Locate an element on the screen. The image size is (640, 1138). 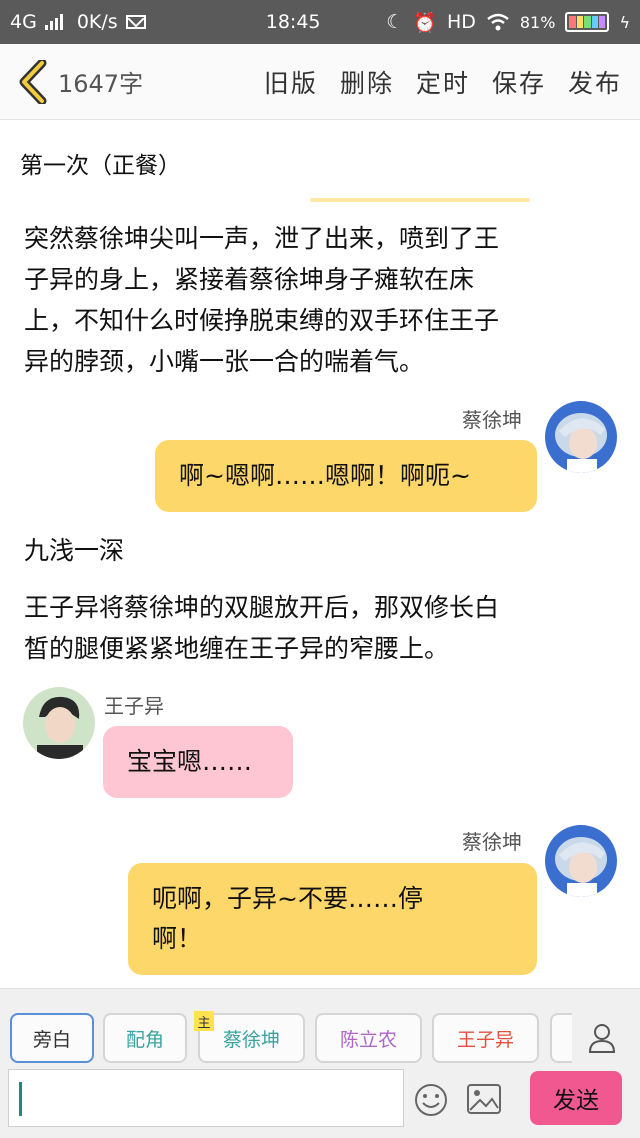
schedule-button: 定时 is located at coordinates (443, 82).